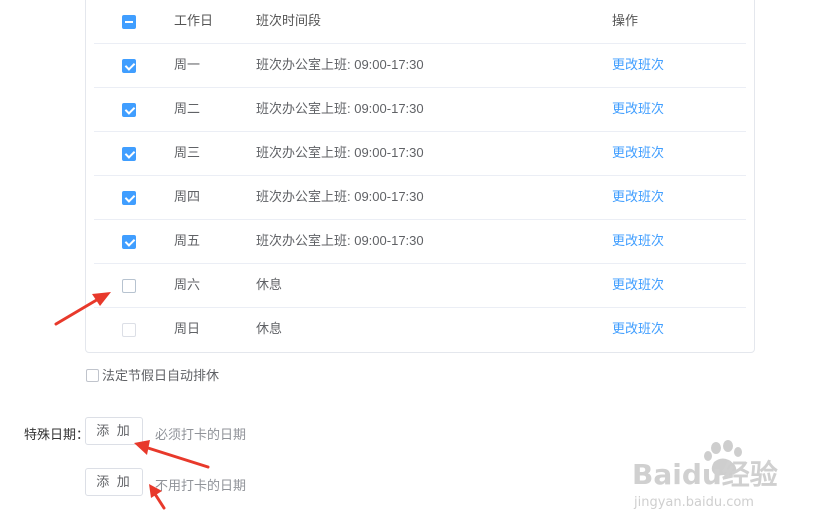 This screenshot has height=528, width=823. I want to click on special-dates-label: 特殊日期：, so click(57, 434).